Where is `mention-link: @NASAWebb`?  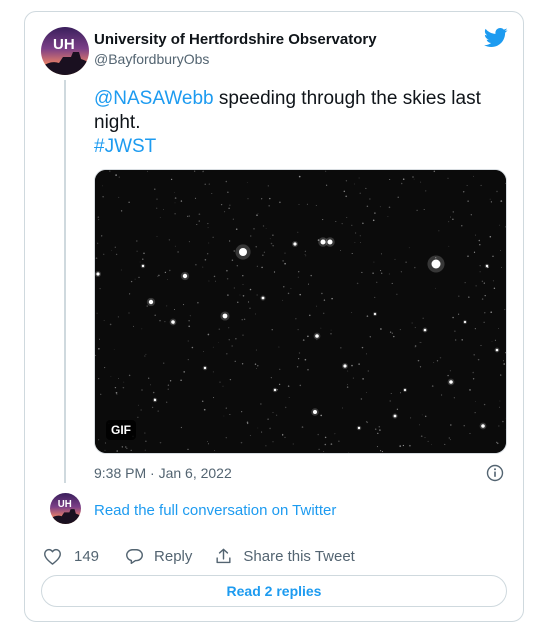
mention-link: @NASAWebb is located at coordinates (154, 98).